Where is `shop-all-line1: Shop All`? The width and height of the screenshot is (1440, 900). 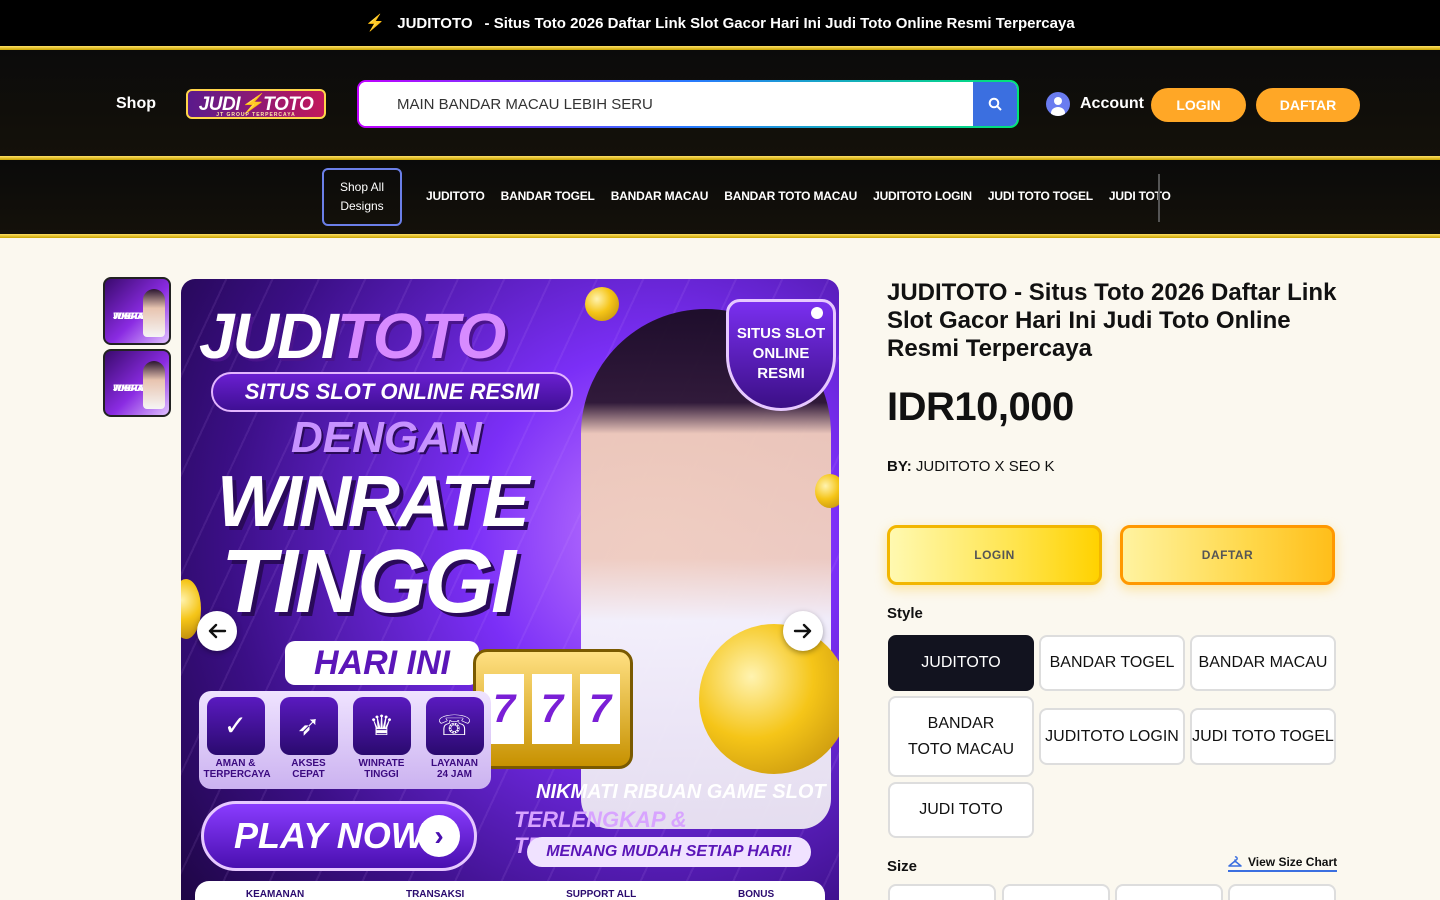 shop-all-line1: Shop All is located at coordinates (362, 187).